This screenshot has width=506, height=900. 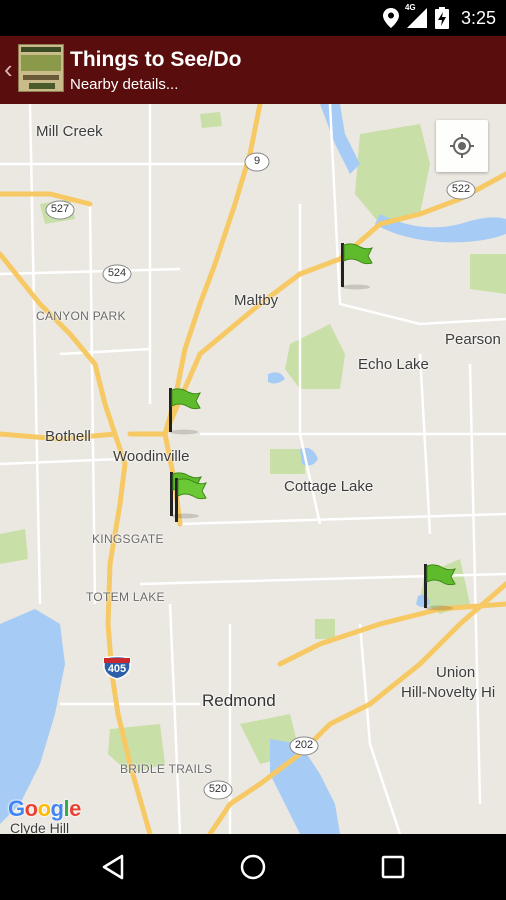 I want to click on interstate-shield-label: 405, so click(x=117, y=669).